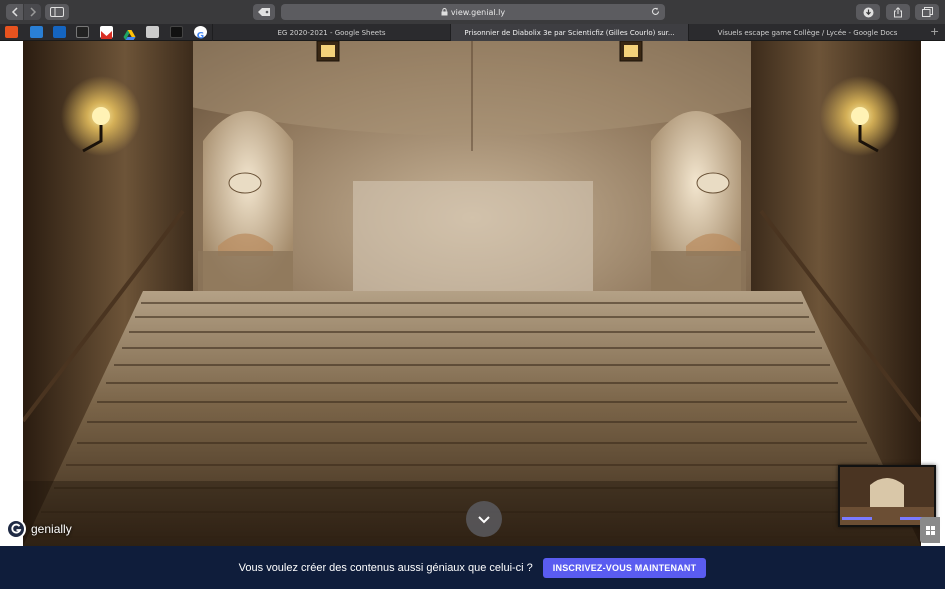 Image resolution: width=945 pixels, height=589 pixels. What do you see at coordinates (200, 37) in the screenshot?
I see `svg-text: G` at bounding box center [200, 37].